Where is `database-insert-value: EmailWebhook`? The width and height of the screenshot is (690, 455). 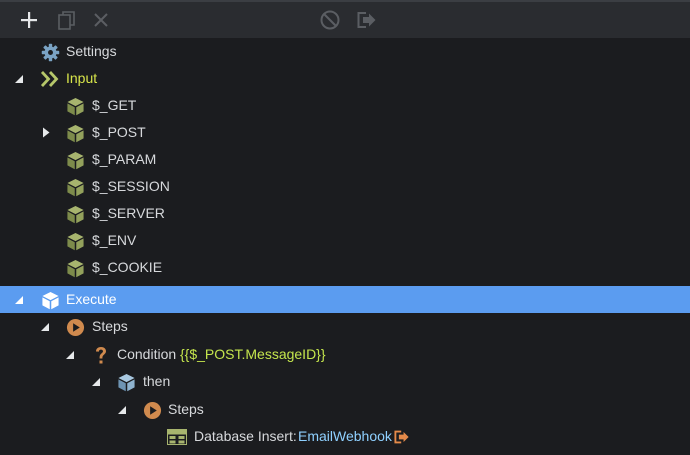
database-insert-value: EmailWebhook is located at coordinates (345, 436).